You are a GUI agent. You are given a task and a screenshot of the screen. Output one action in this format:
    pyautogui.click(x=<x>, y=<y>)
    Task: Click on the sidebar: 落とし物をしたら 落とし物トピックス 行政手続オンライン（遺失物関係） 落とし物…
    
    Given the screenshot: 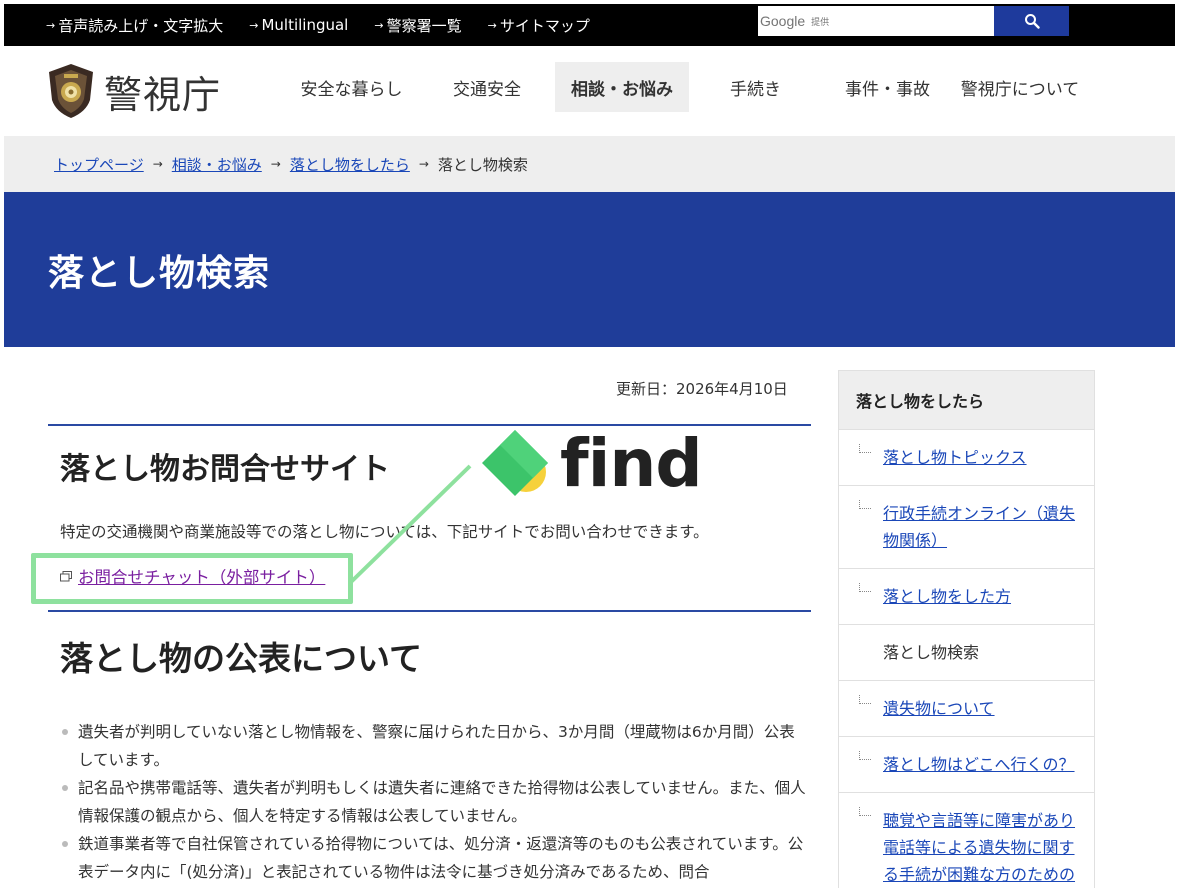 What is the action you would take?
    pyautogui.click(x=966, y=629)
    